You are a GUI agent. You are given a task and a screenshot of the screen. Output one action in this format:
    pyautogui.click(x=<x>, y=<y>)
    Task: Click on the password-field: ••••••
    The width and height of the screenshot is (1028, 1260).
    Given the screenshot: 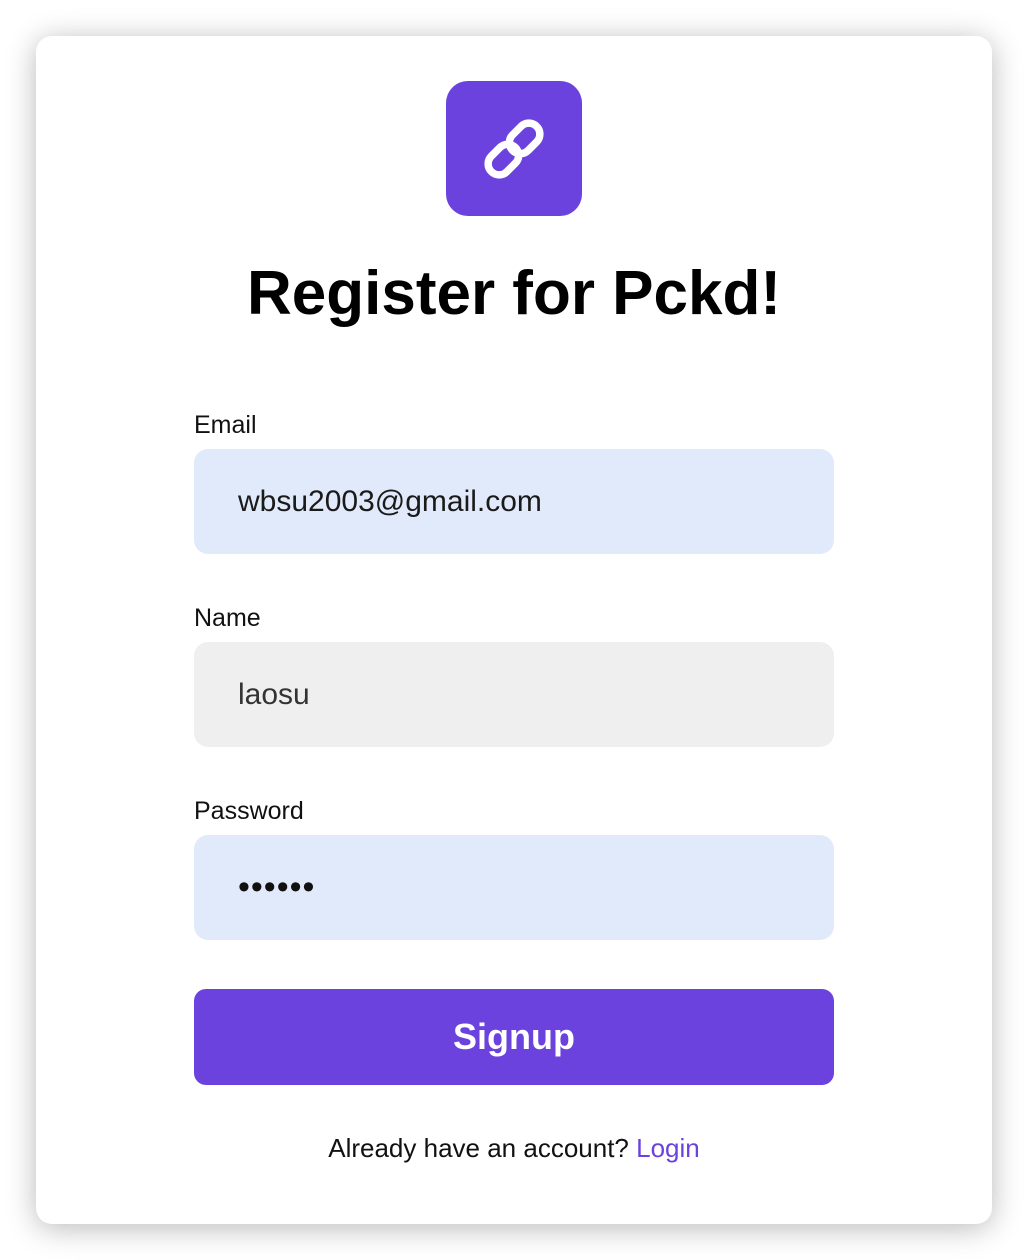 What is the action you would take?
    pyautogui.click(x=514, y=887)
    